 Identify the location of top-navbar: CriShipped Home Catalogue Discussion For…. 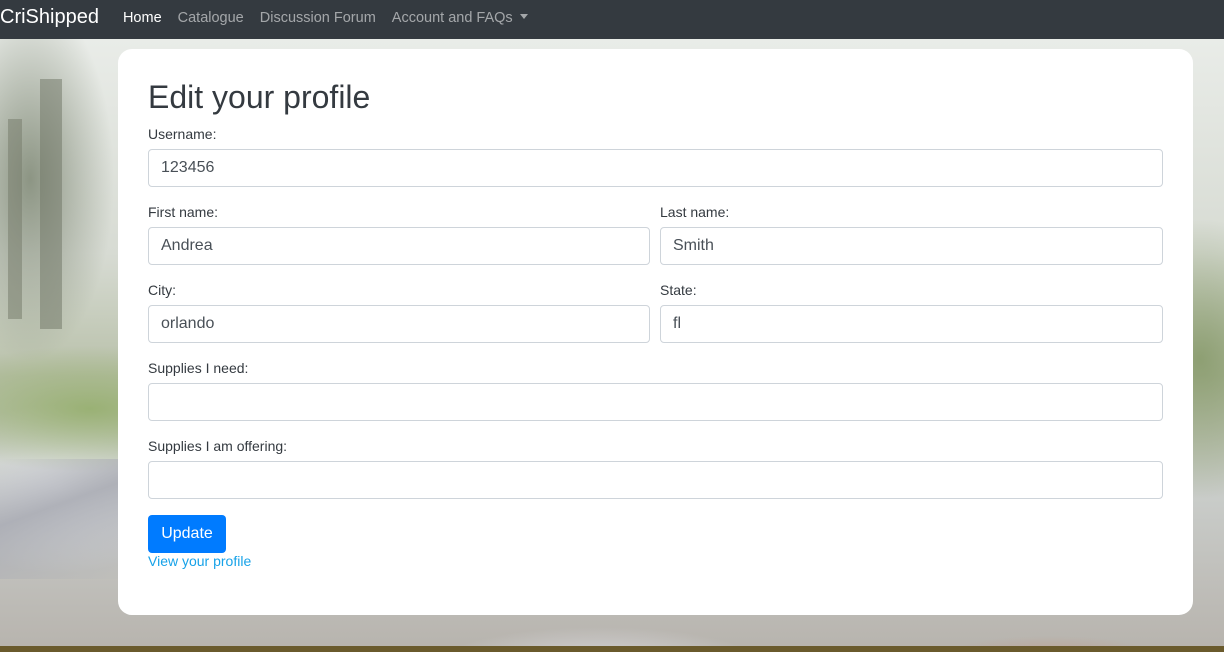
(612, 19).